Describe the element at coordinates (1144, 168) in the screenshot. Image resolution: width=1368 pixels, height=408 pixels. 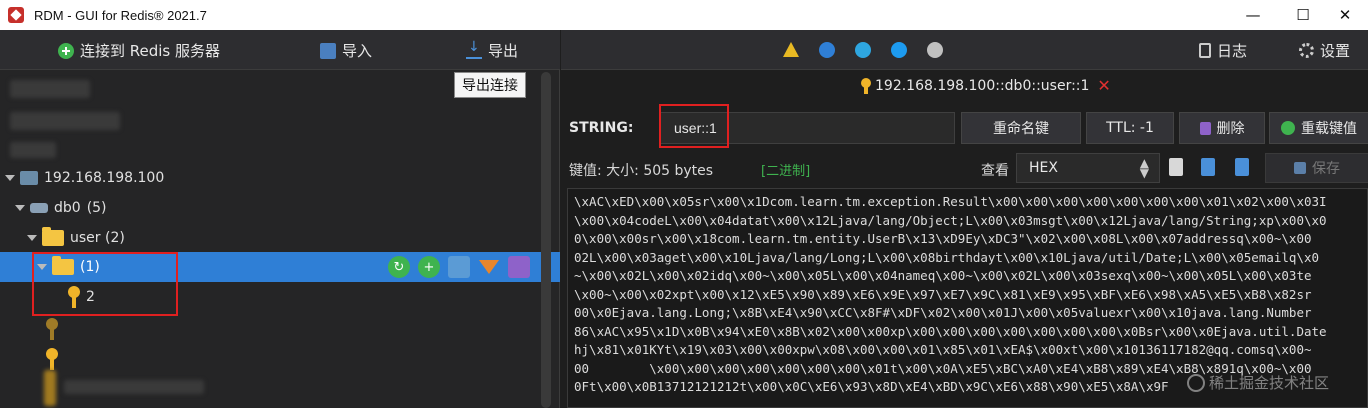
I see `chevron-updown-icon: ▲ ▼` at that location.